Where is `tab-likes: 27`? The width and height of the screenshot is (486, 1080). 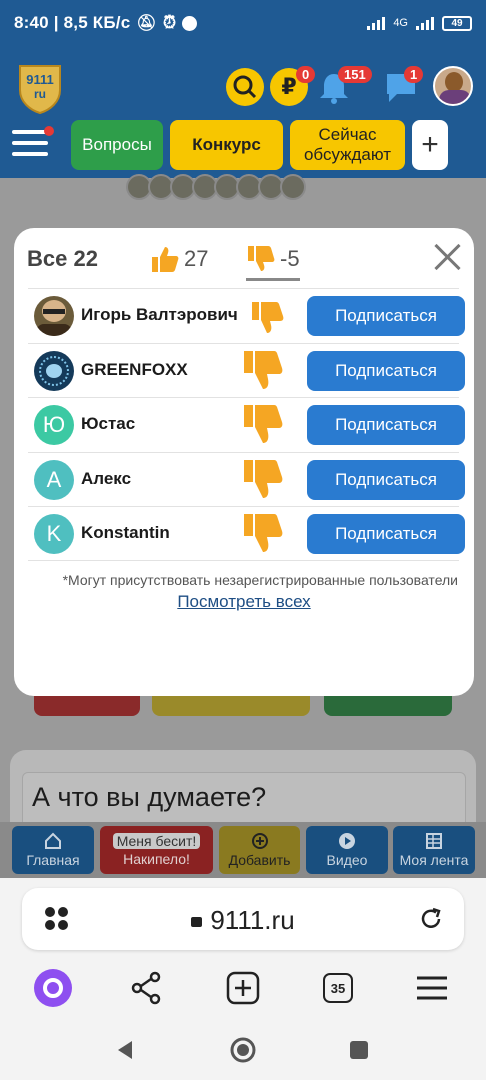
tab-likes: 27 is located at coordinates (179, 259).